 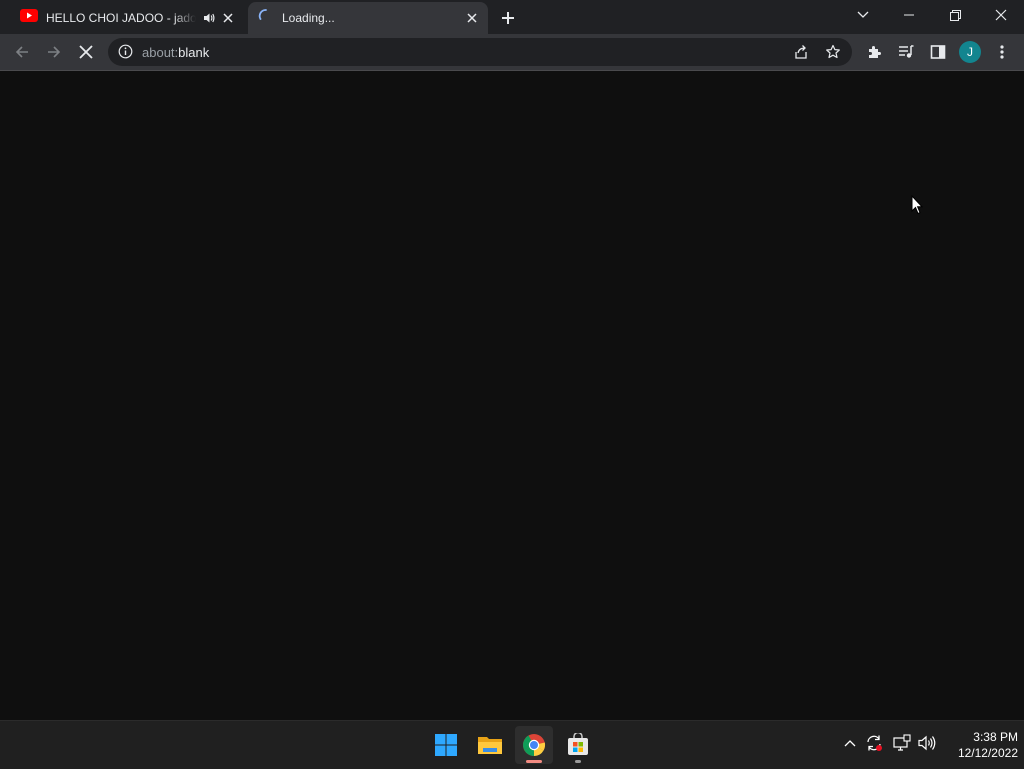 I want to click on restore-button, so click(x=955, y=15).